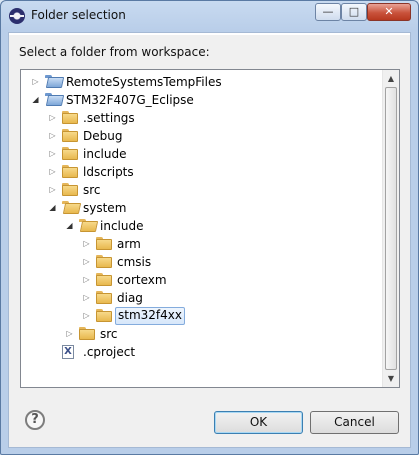 This screenshot has width=419, height=455. What do you see at coordinates (109, 352) in the screenshot?
I see `tree-item-label: .cproject` at bounding box center [109, 352].